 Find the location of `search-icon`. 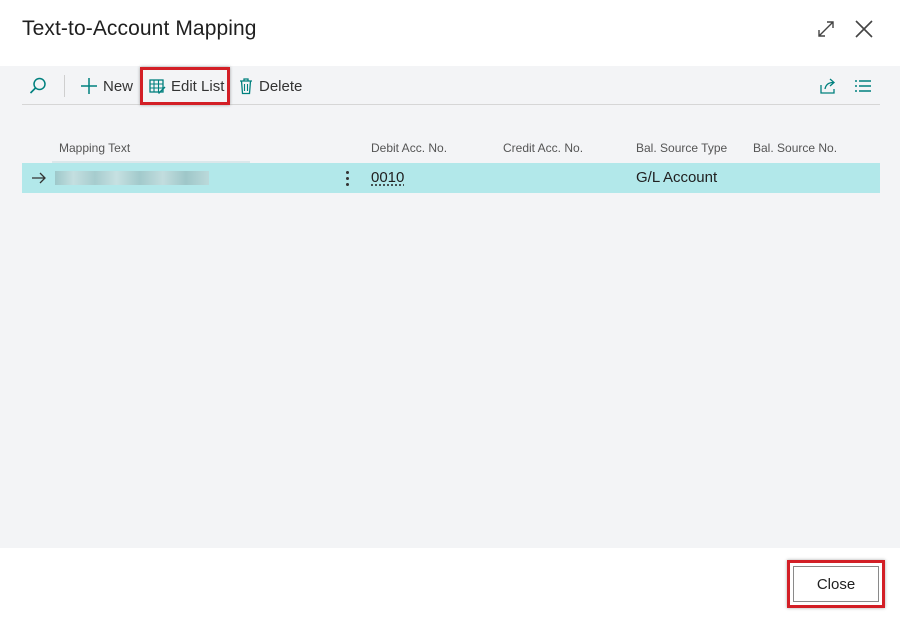

search-icon is located at coordinates (37, 85).